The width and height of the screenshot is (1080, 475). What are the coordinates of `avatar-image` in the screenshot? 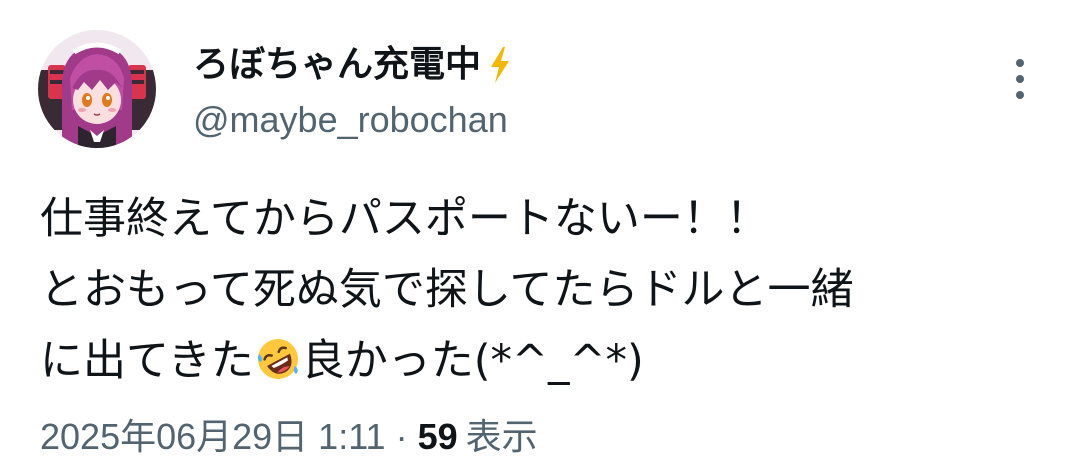 It's located at (97, 89).